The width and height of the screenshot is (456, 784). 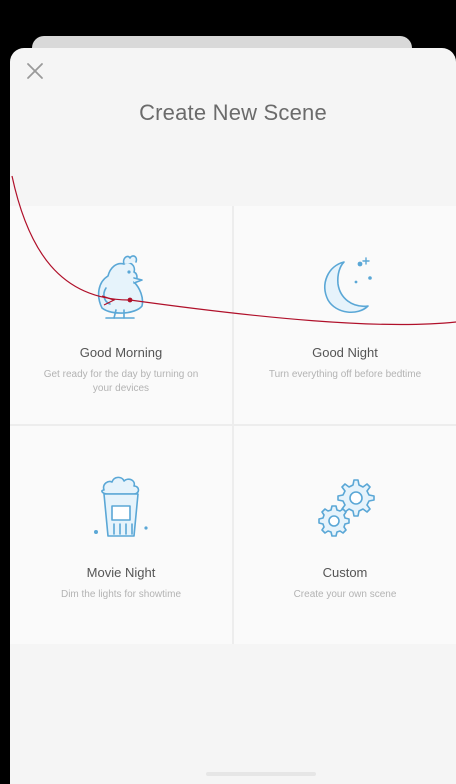 I want to click on home-indicator, so click(x=261, y=774).